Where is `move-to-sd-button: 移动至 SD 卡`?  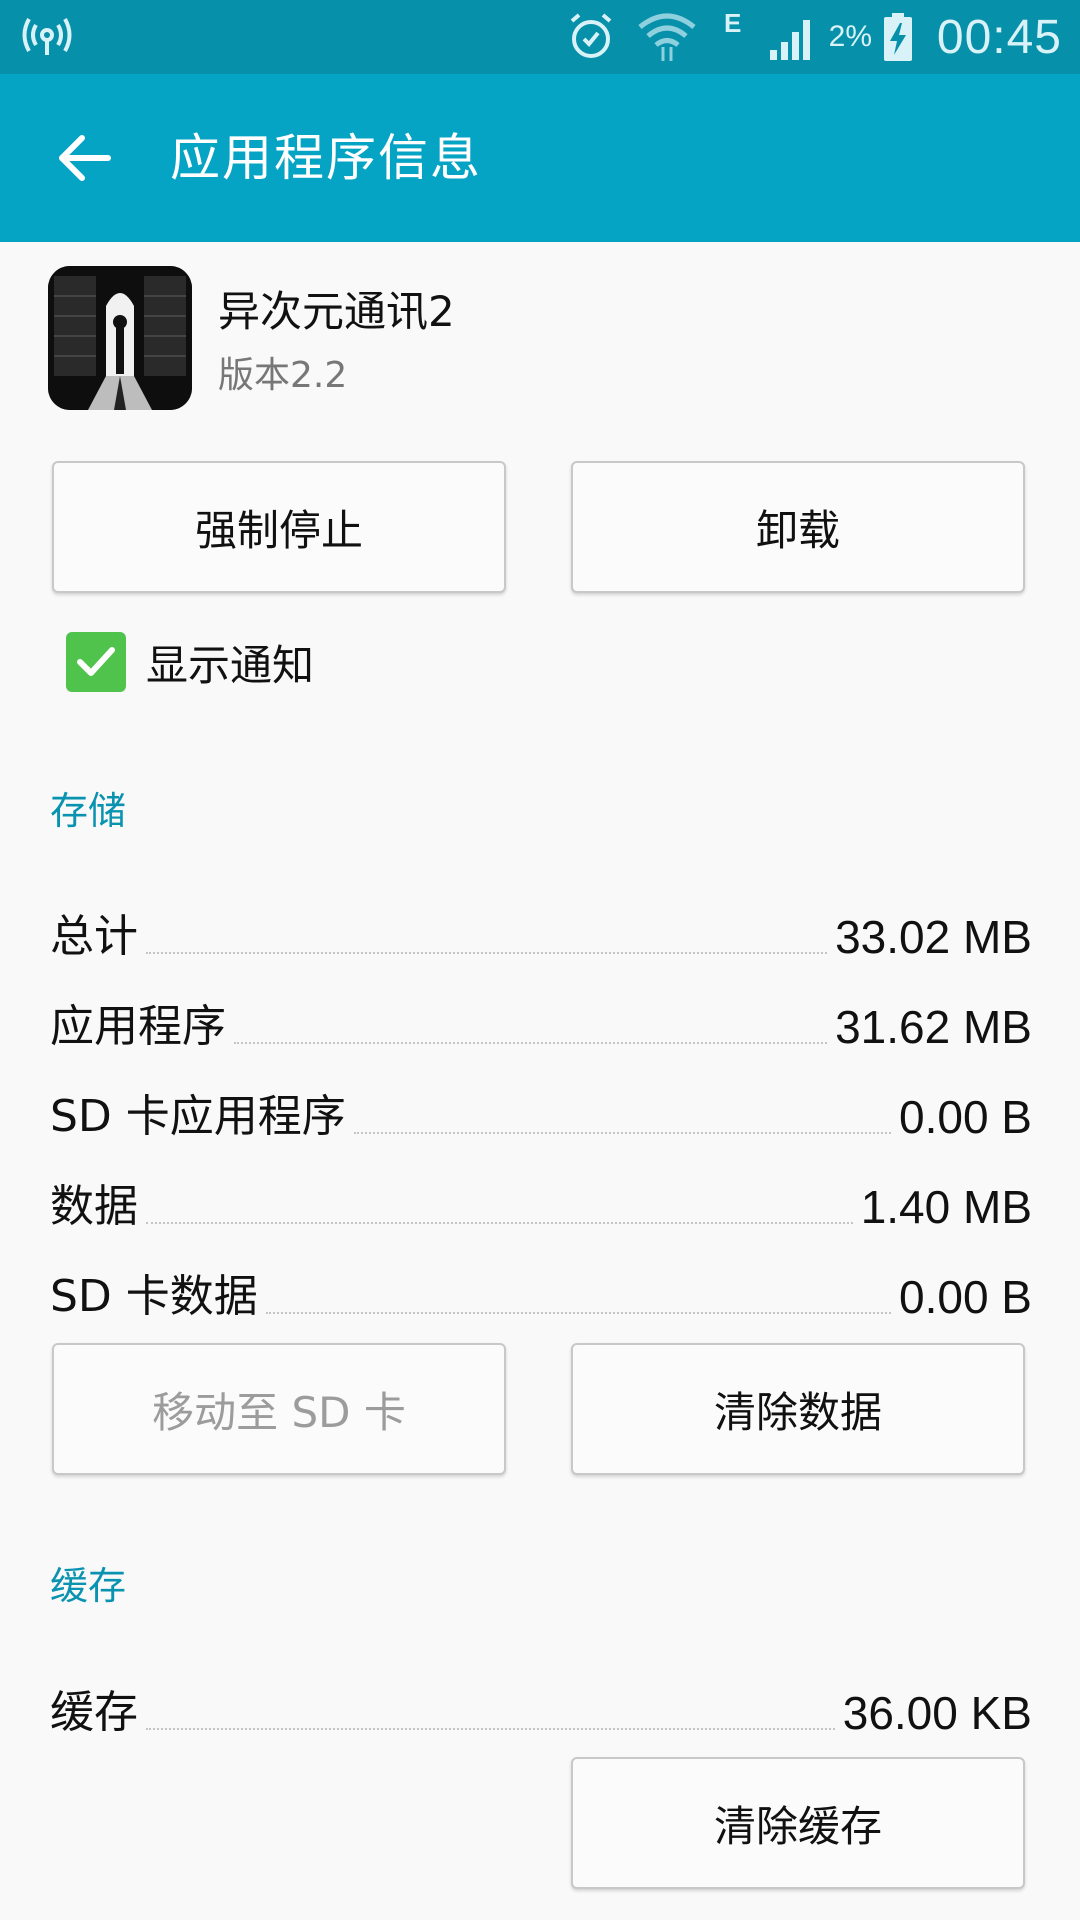 move-to-sd-button: 移动至 SD 卡 is located at coordinates (279, 1409).